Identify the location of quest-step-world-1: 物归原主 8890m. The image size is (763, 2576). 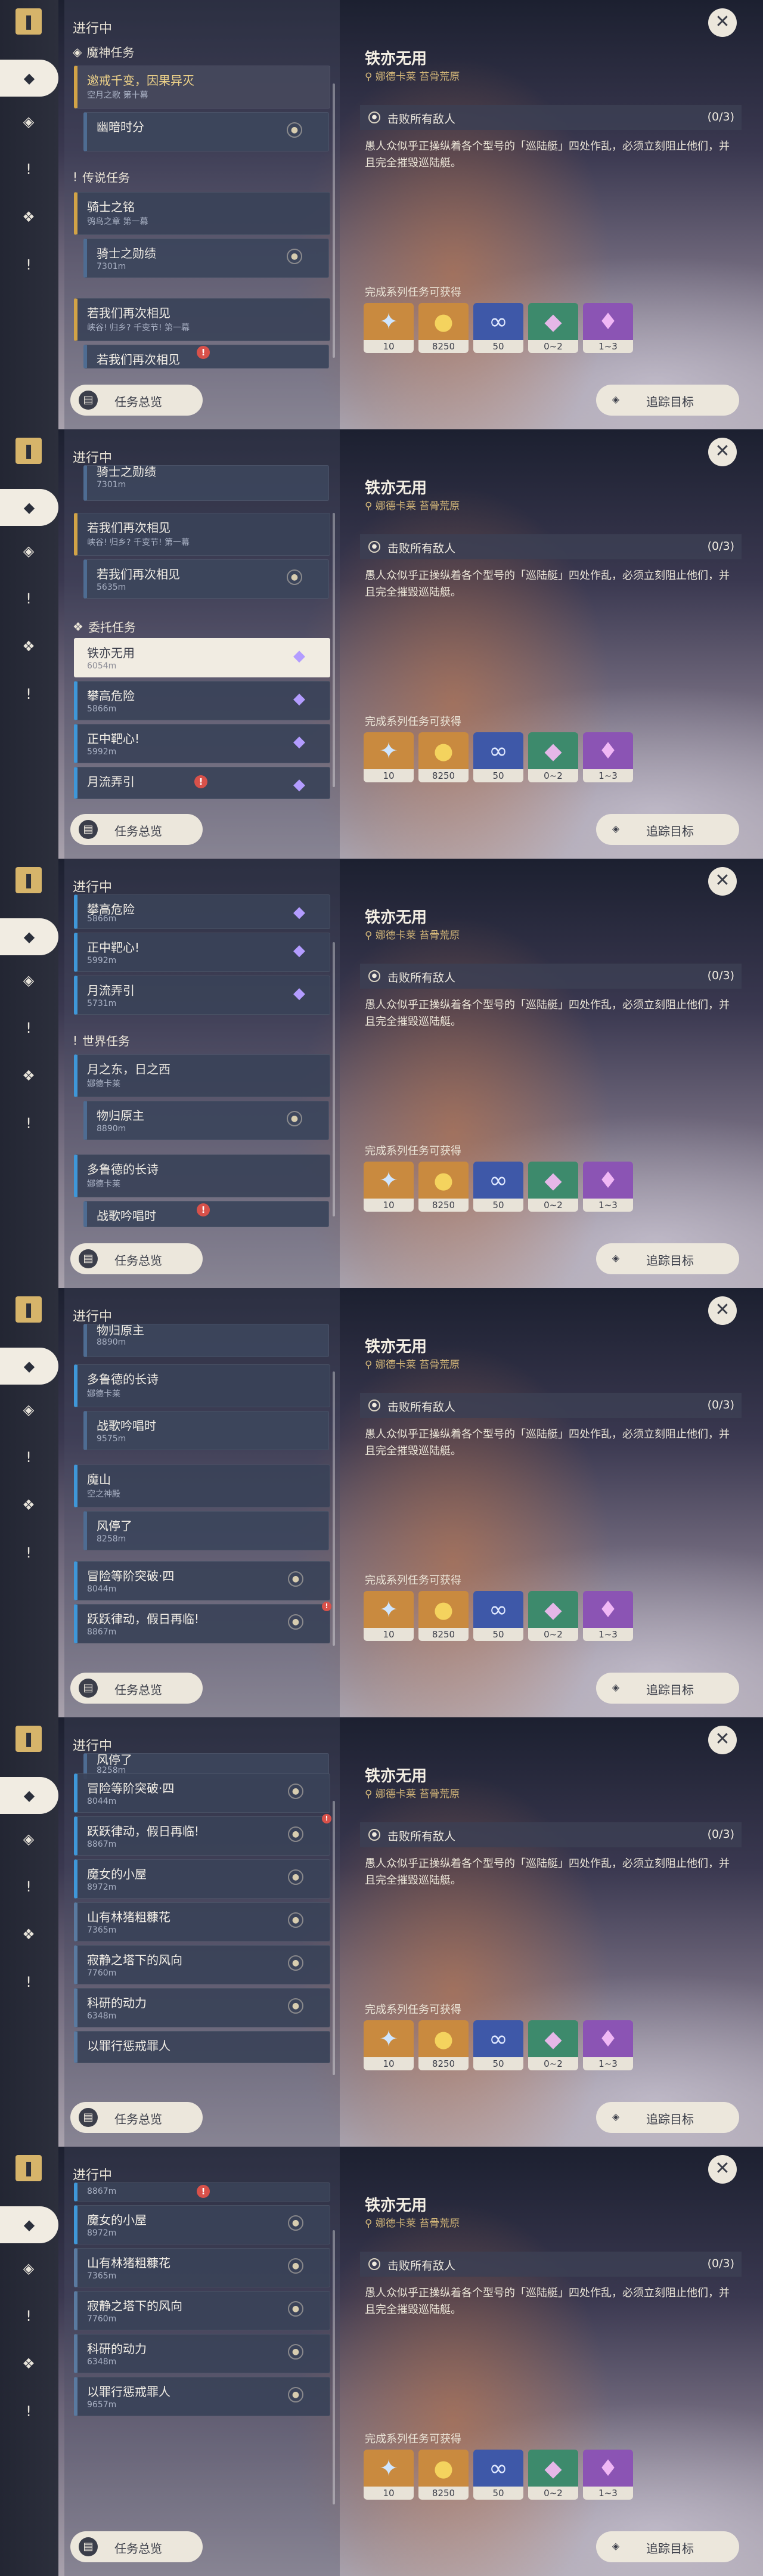
(206, 1340).